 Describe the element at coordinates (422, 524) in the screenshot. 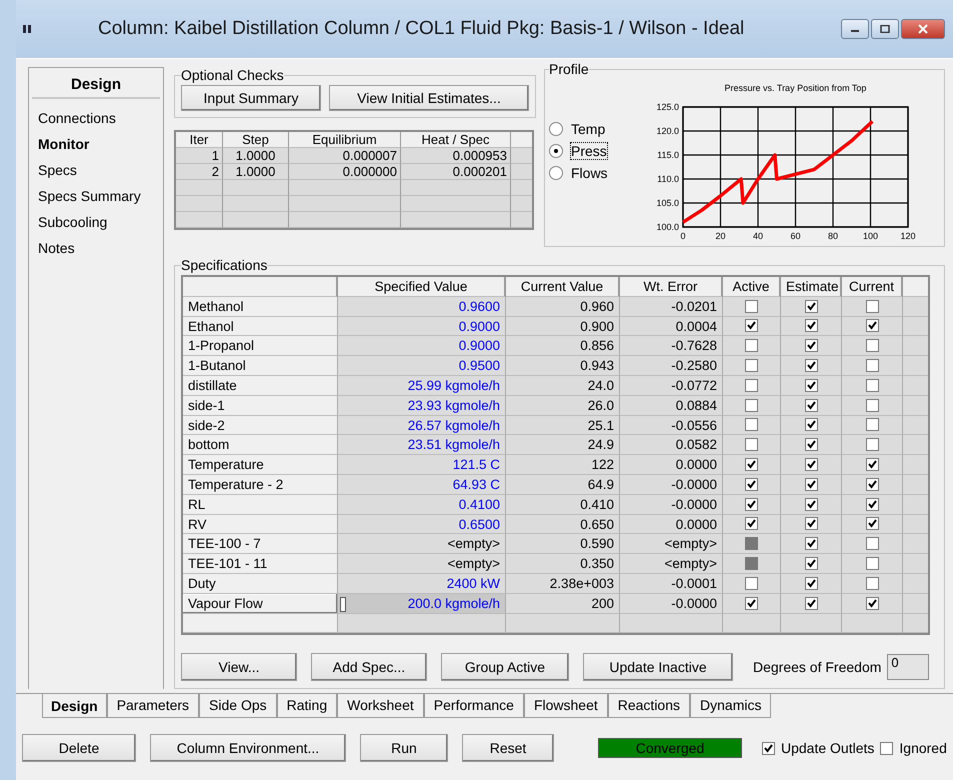

I see `table-cell: 0.6500` at that location.